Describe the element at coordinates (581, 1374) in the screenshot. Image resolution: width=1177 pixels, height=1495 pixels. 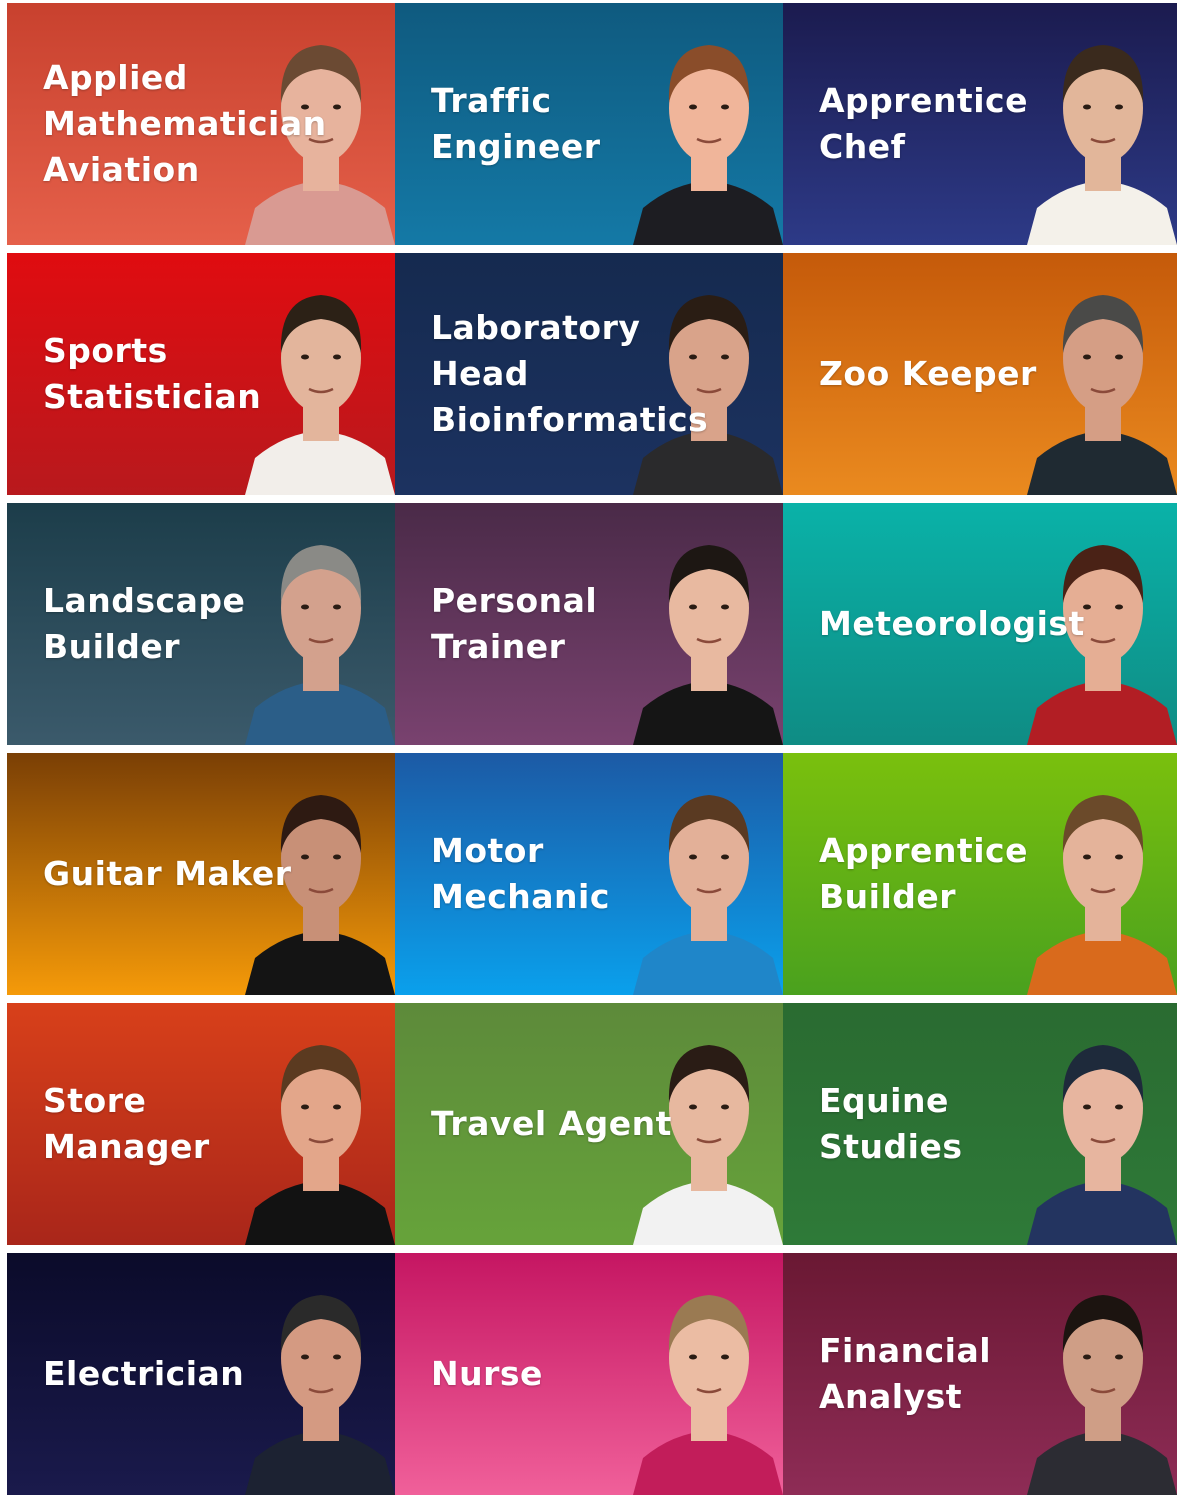
I see `career-title: Nurse` at that location.